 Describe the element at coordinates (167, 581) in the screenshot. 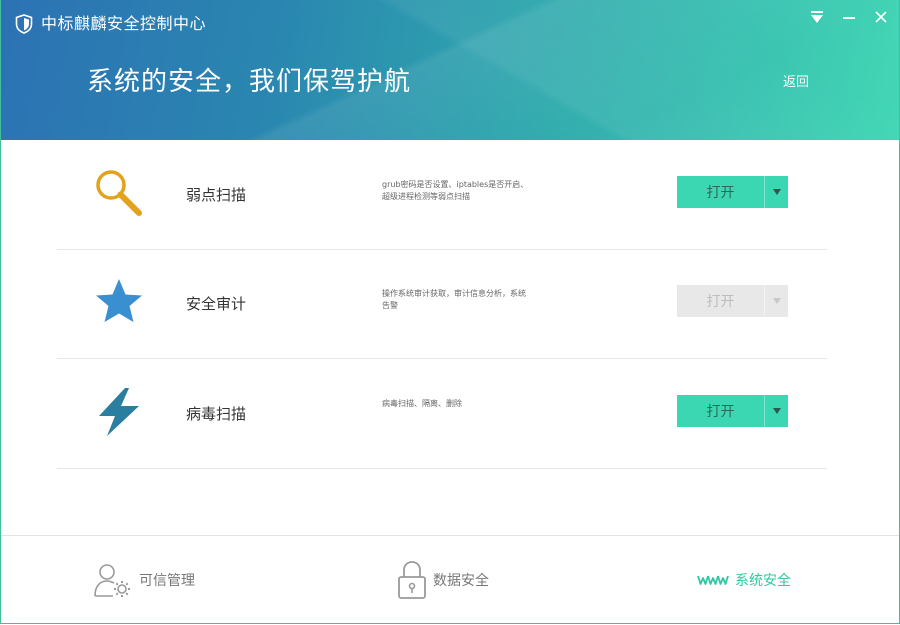

I see `nav-label: 可信管理` at that location.